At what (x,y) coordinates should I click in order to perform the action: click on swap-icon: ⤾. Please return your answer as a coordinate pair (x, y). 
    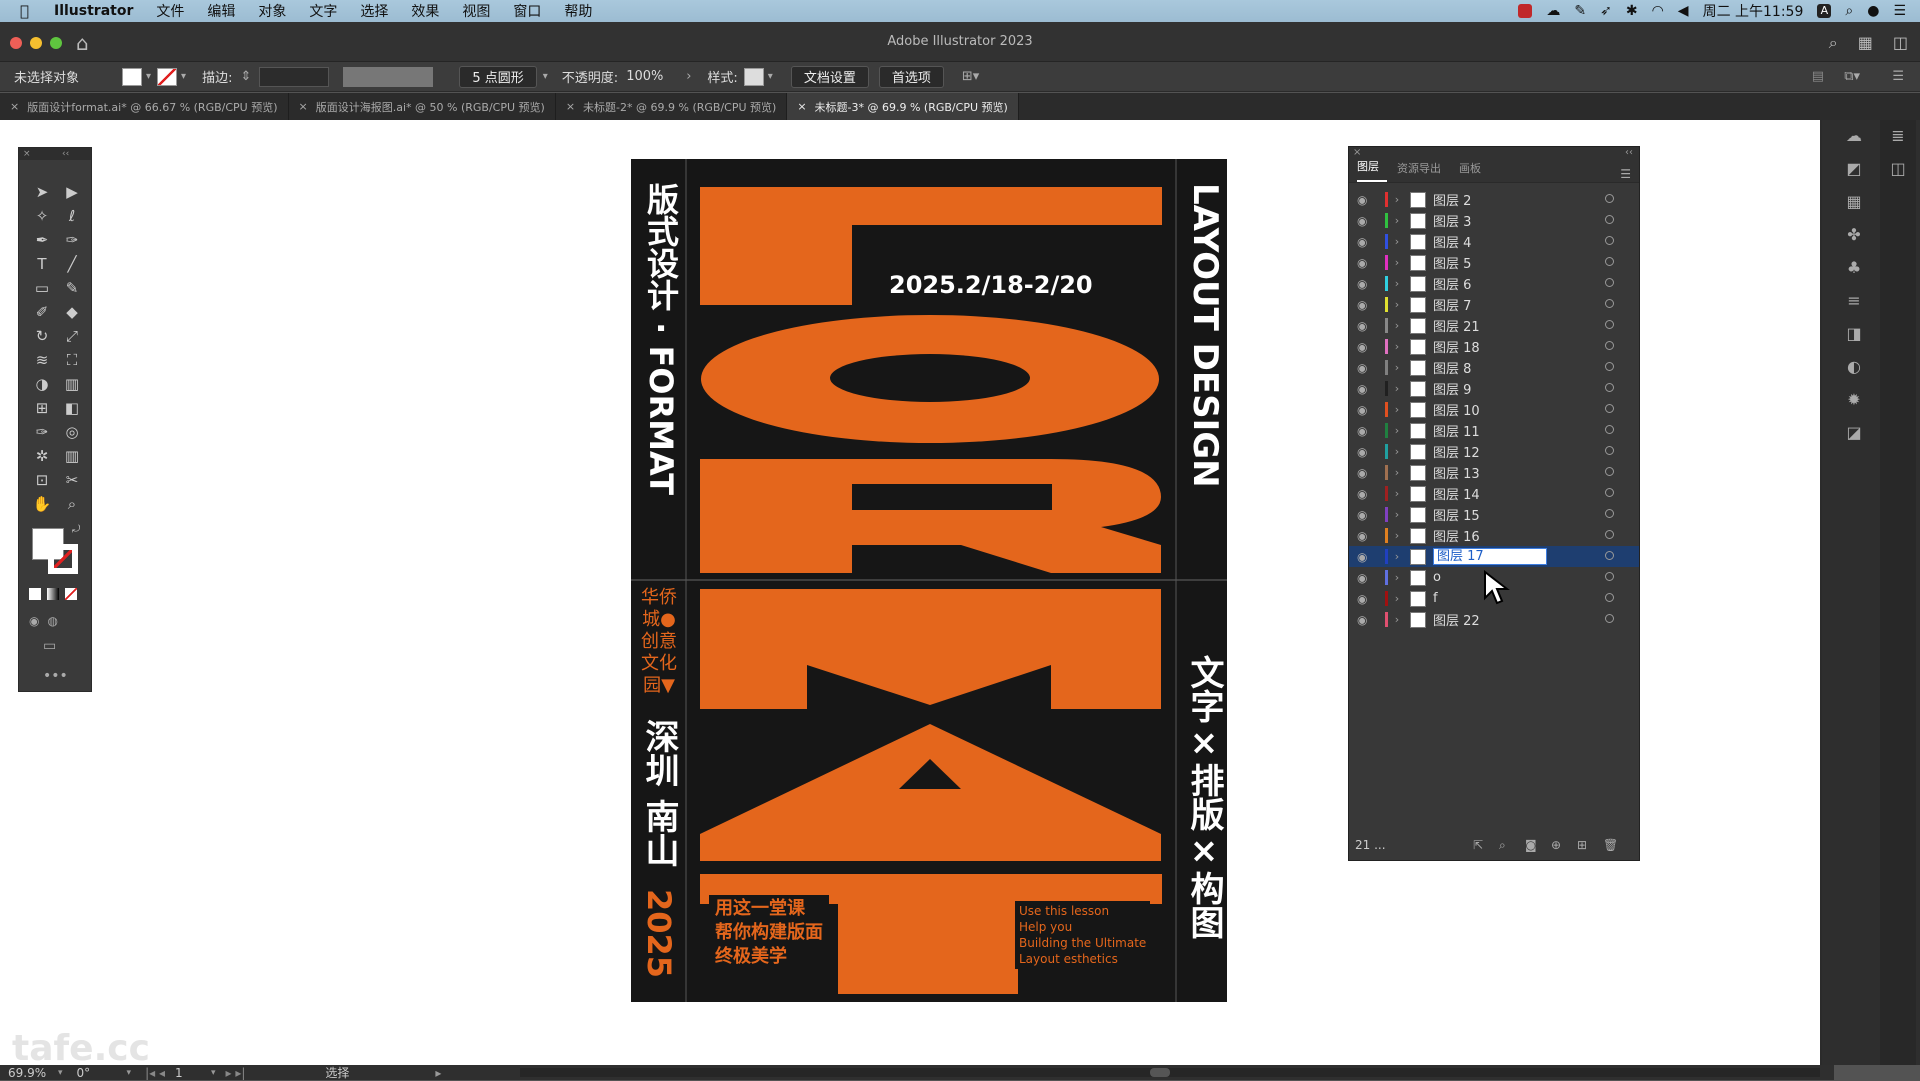
    Looking at the image, I should click on (76, 529).